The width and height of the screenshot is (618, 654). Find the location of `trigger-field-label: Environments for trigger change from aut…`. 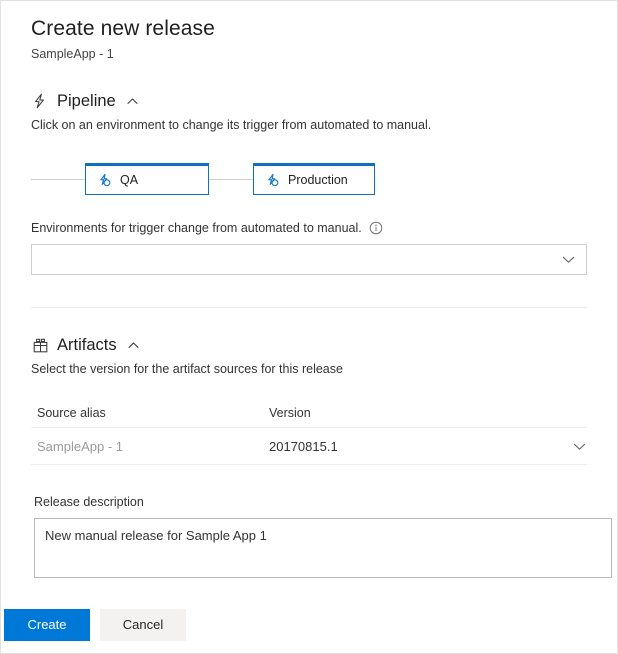

trigger-field-label: Environments for trigger change from aut… is located at coordinates (196, 228).